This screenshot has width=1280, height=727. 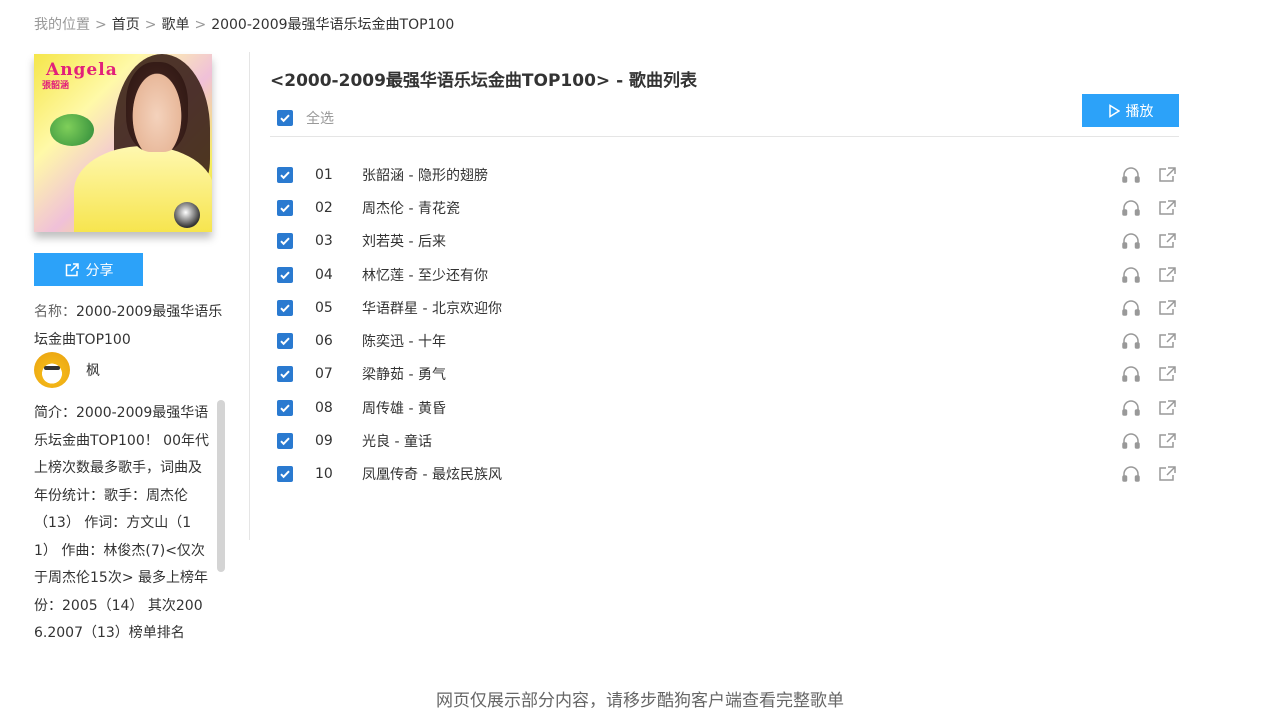 I want to click on share-button: 分享, so click(x=88, y=269).